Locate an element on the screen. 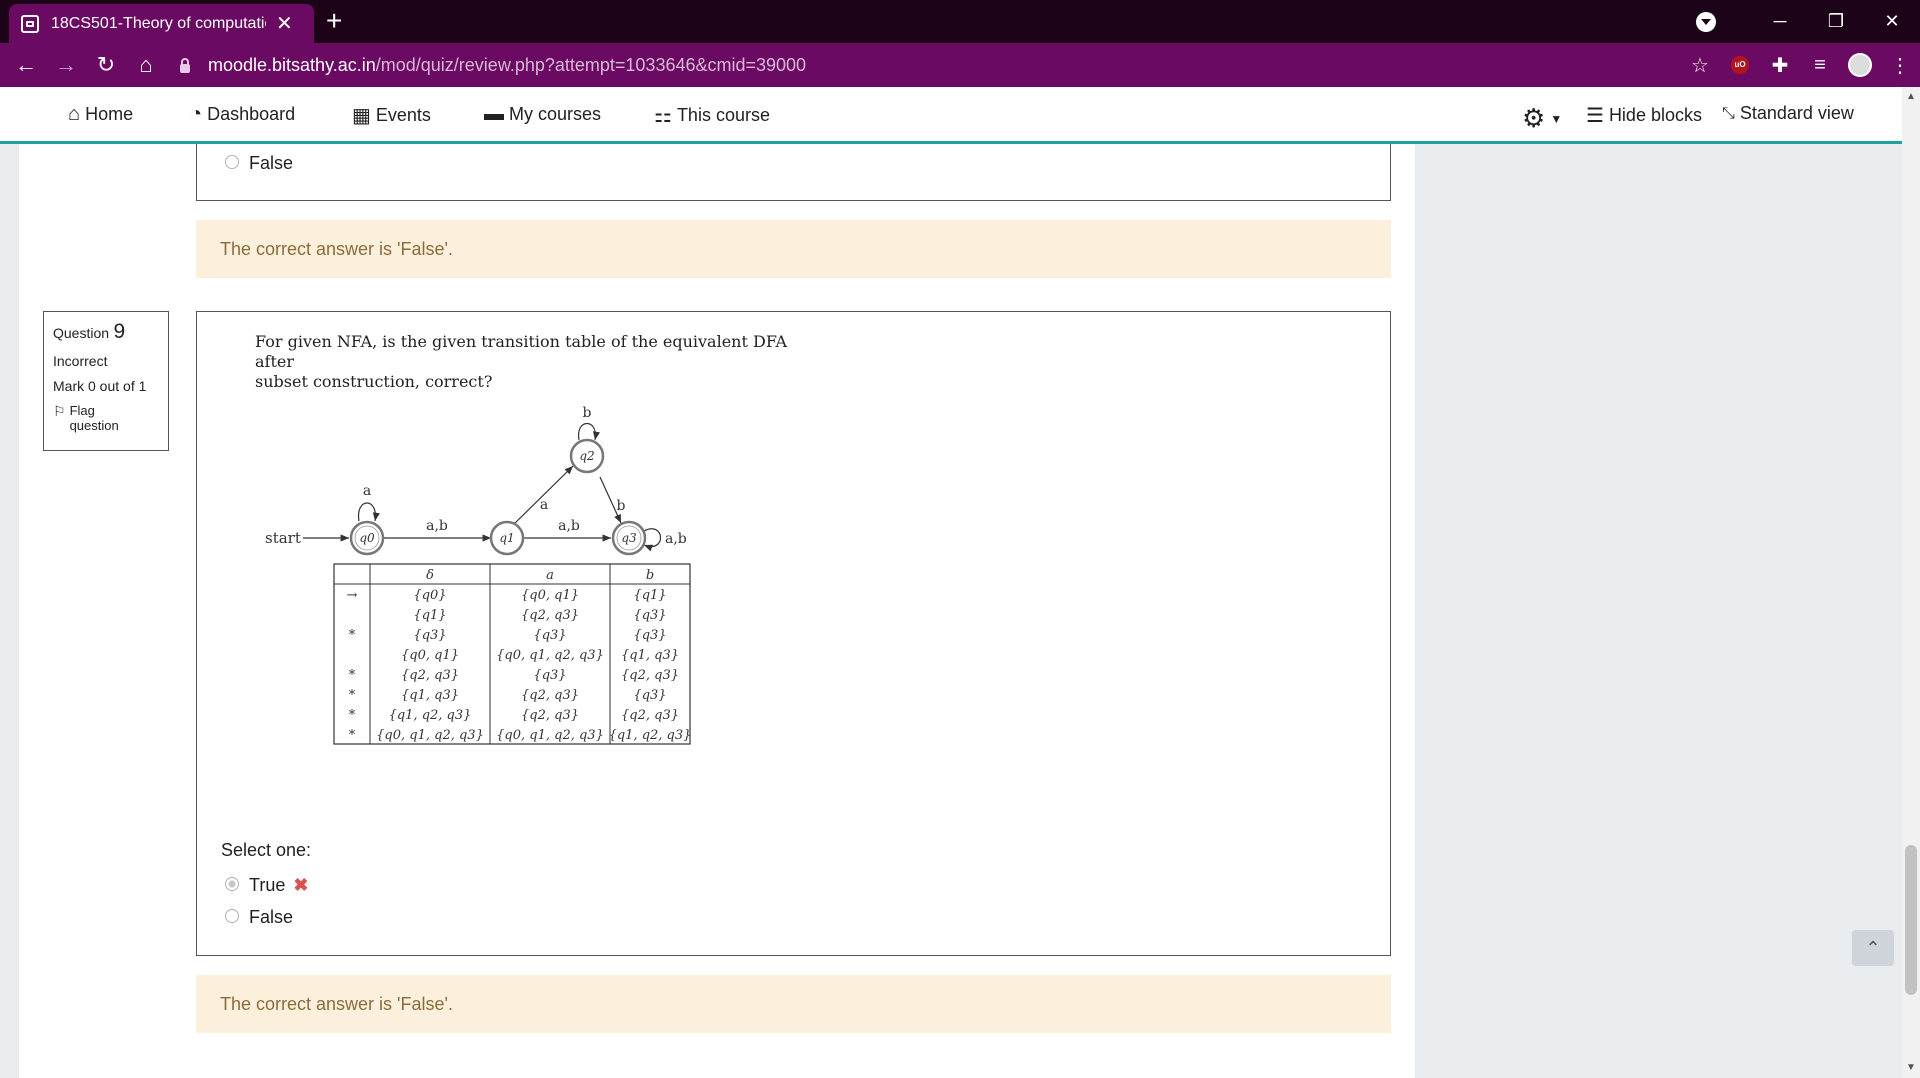 The image size is (1920, 1078). nav-home: ⌂ Home is located at coordinates (100, 114).